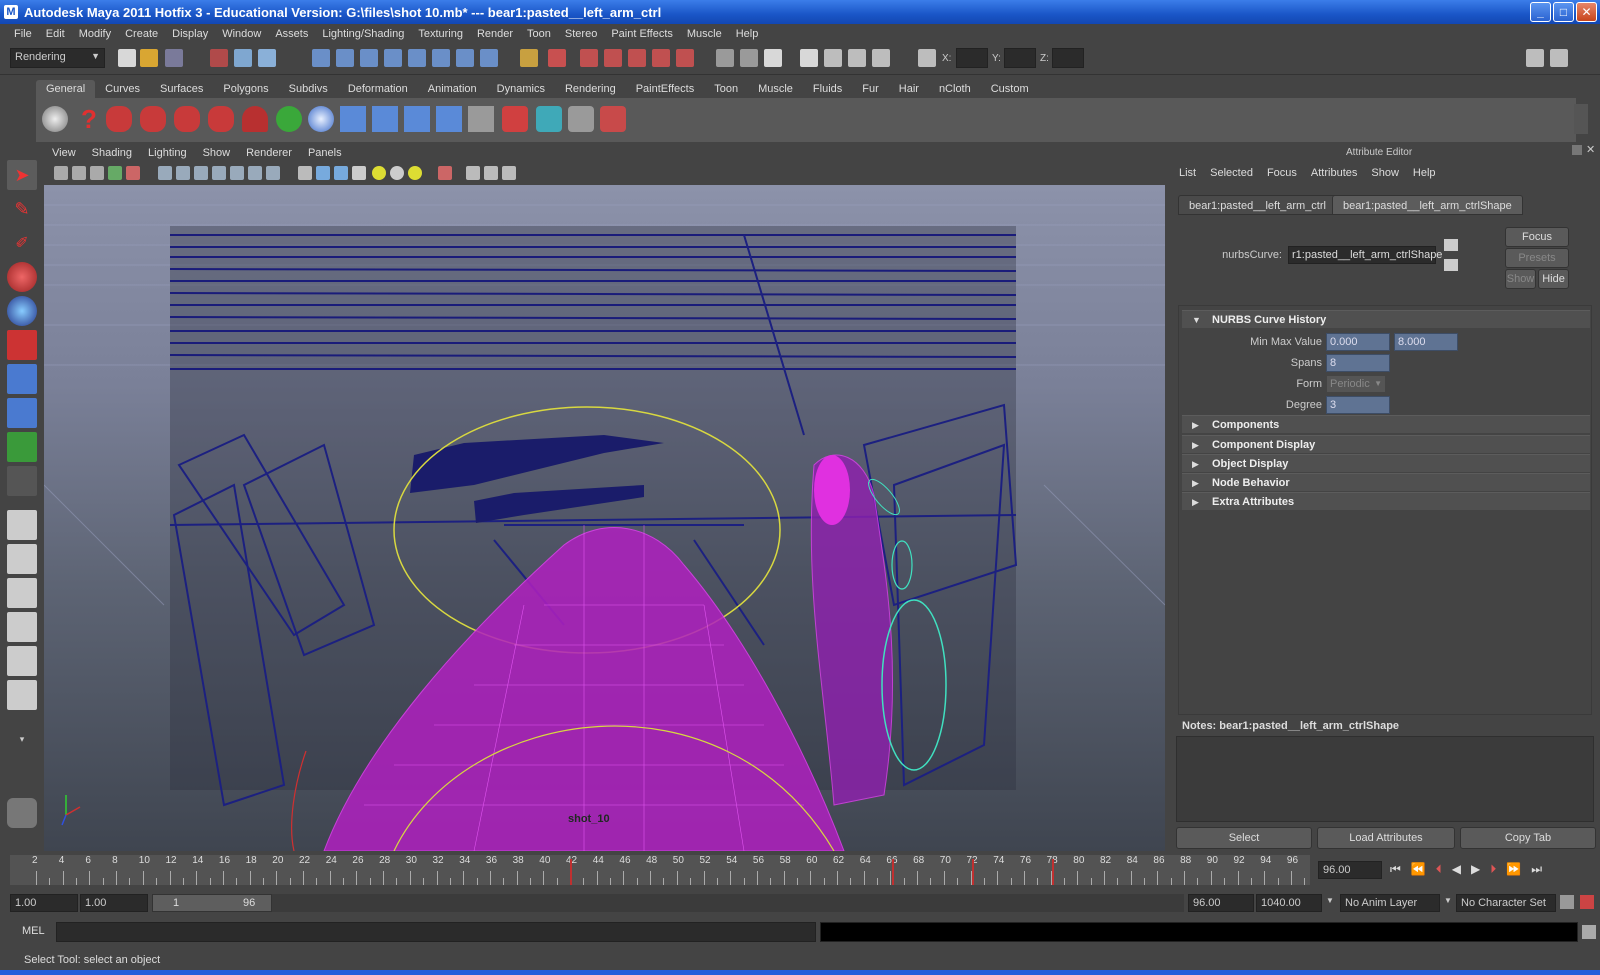 The height and width of the screenshot is (975, 1600). What do you see at coordinates (1553, 279) in the screenshot?
I see `hide-button: Hide` at bounding box center [1553, 279].